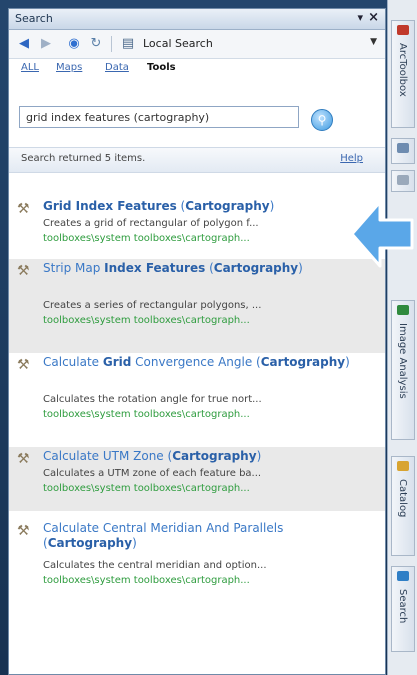  I want to click on forward-arrow-icon: ▶, so click(46, 44).